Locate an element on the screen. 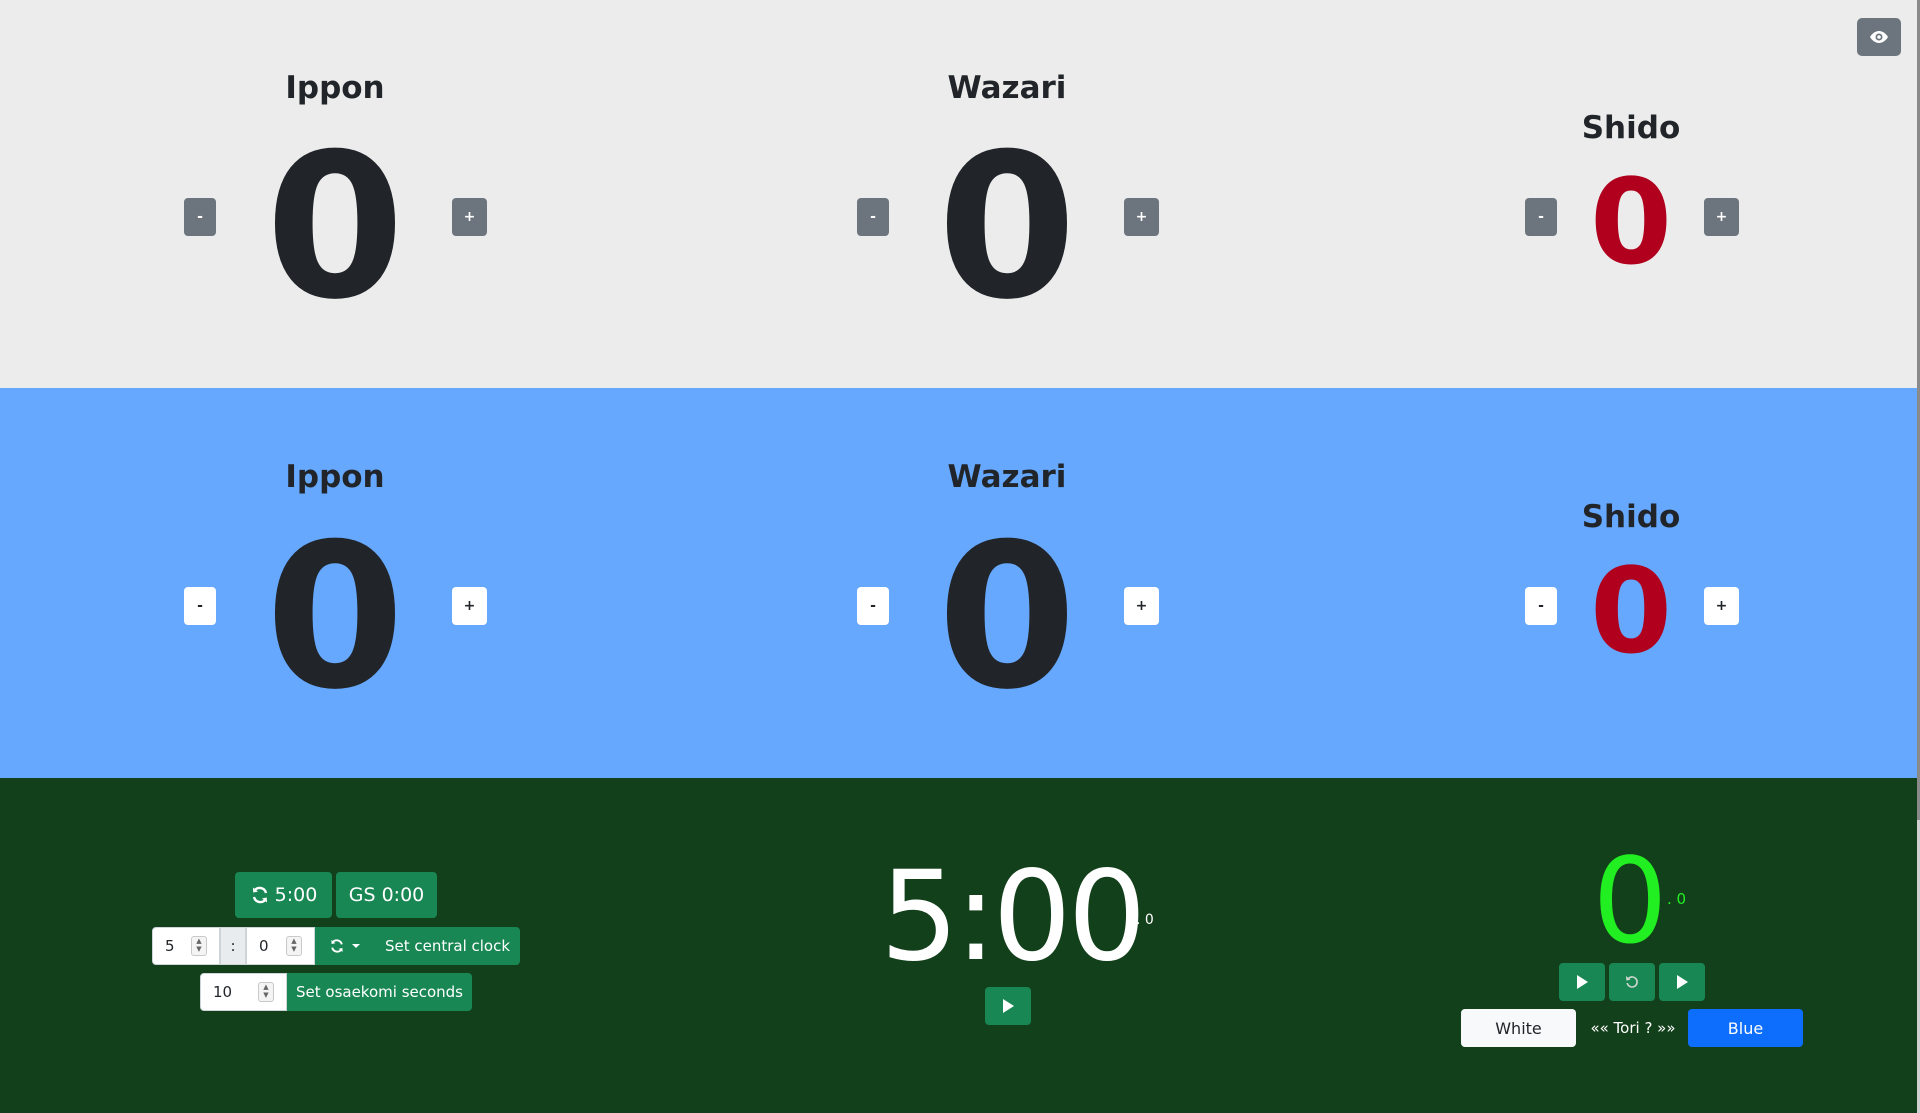 The image size is (1920, 1113). white-shido-minus-button: - is located at coordinates (1541, 217).